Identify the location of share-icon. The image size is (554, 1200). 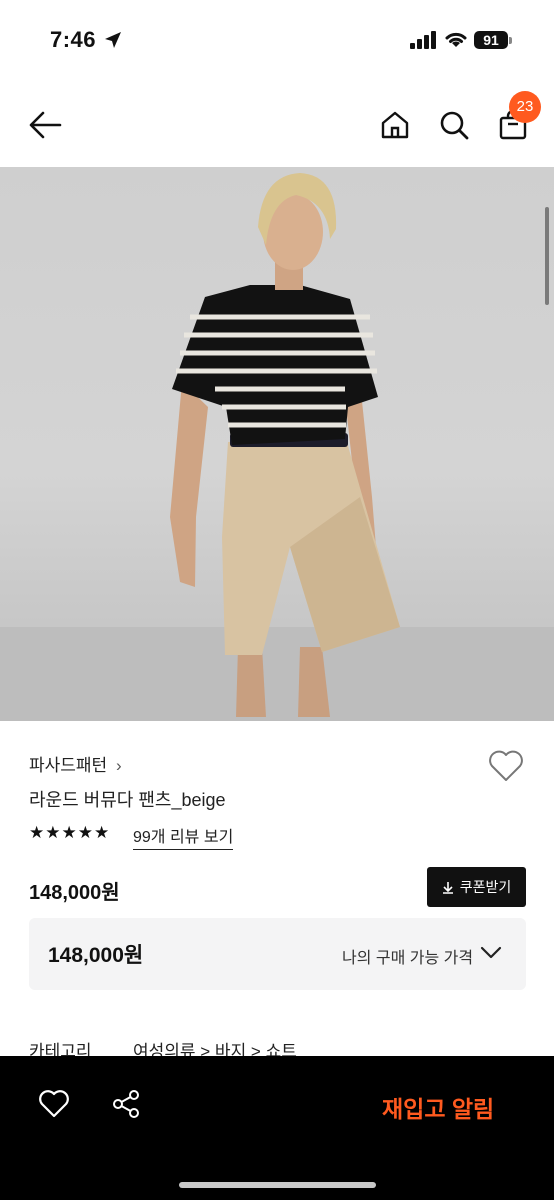
(126, 1104).